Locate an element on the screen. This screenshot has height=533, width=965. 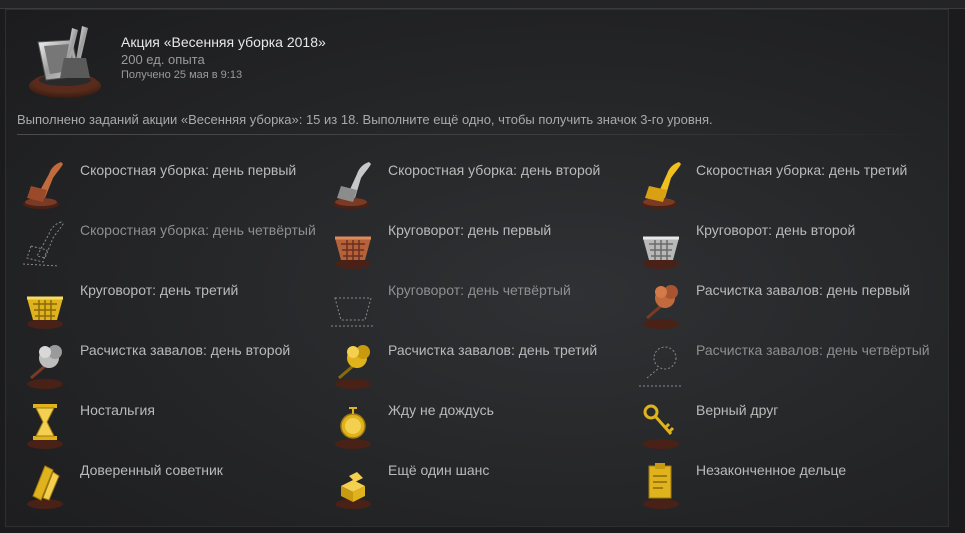
task-label: Ещё один шанс is located at coordinates (439, 470).